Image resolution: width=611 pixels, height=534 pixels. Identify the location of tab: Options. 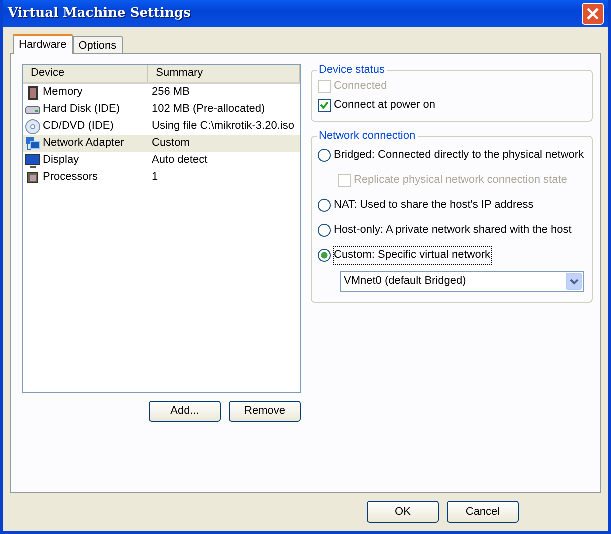
(97, 44).